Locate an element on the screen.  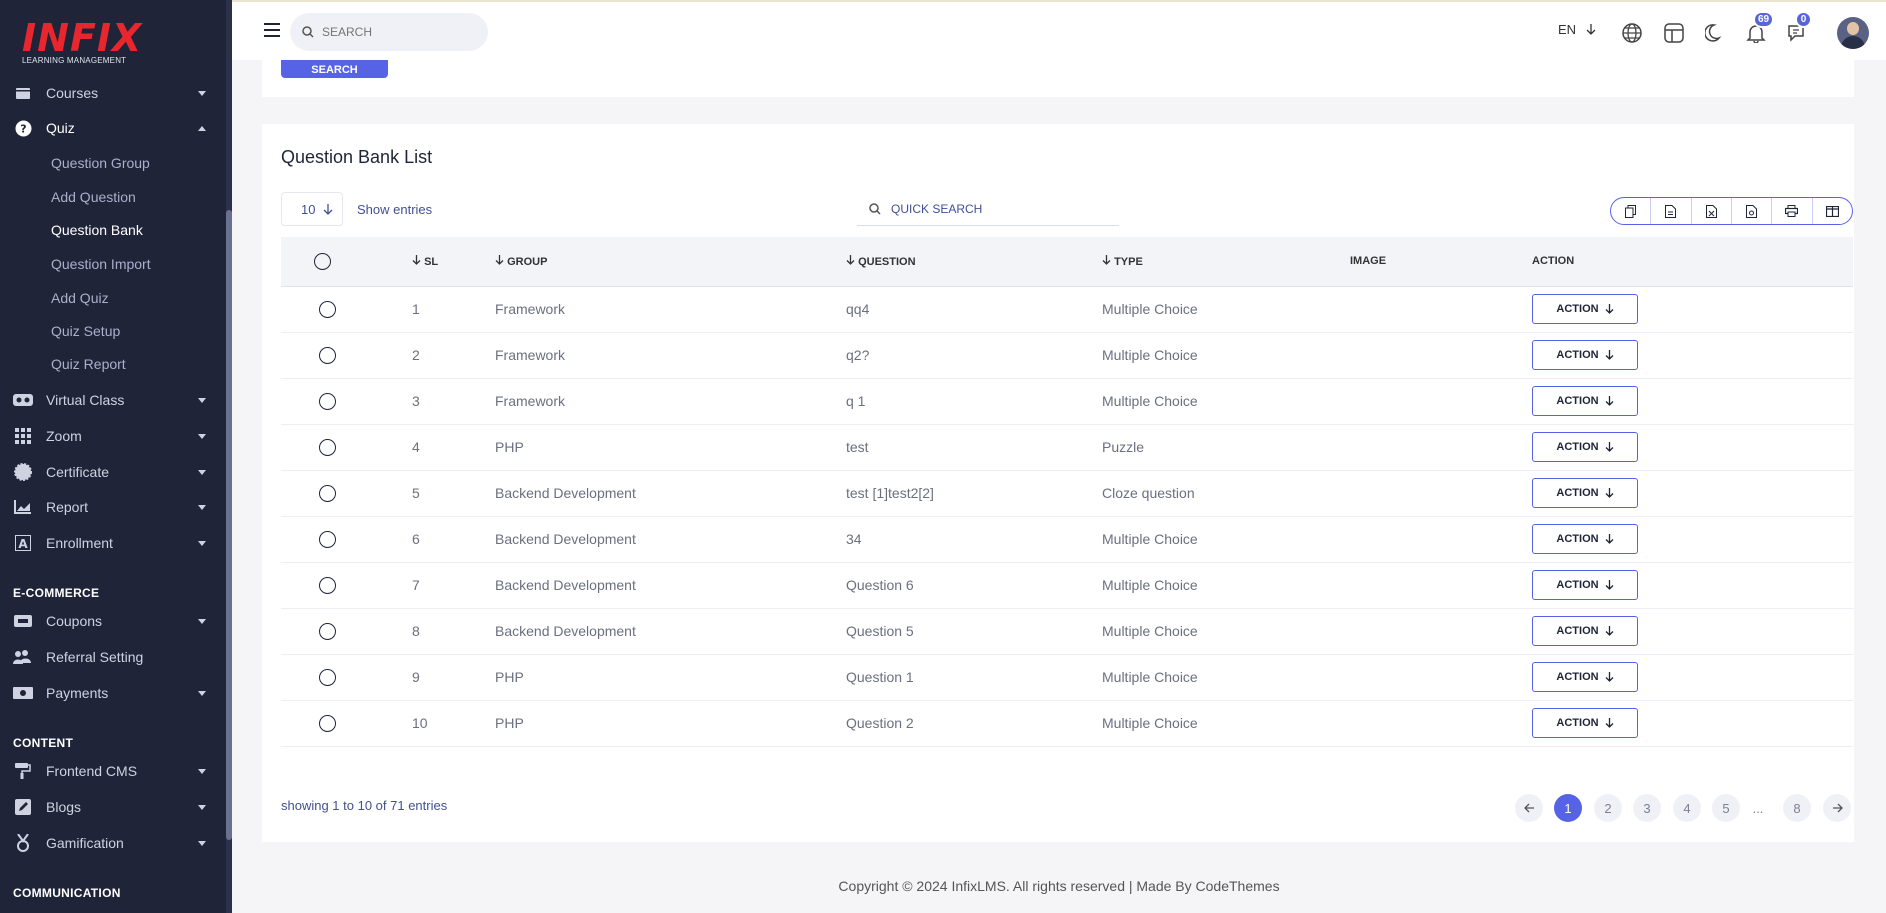
column-header-question: QUESTION is located at coordinates (940, 262).